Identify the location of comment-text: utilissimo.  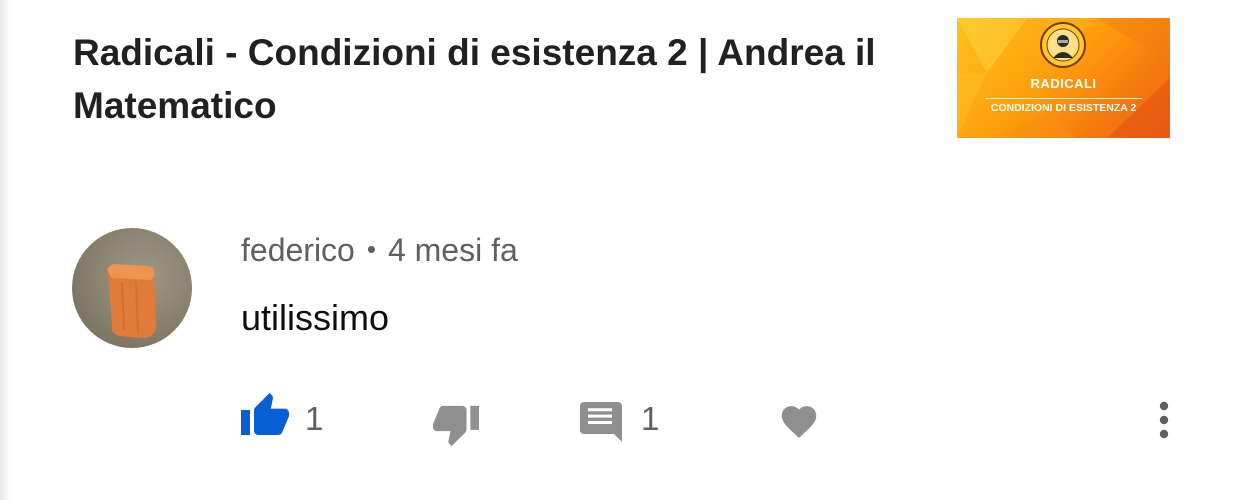
(315, 317).